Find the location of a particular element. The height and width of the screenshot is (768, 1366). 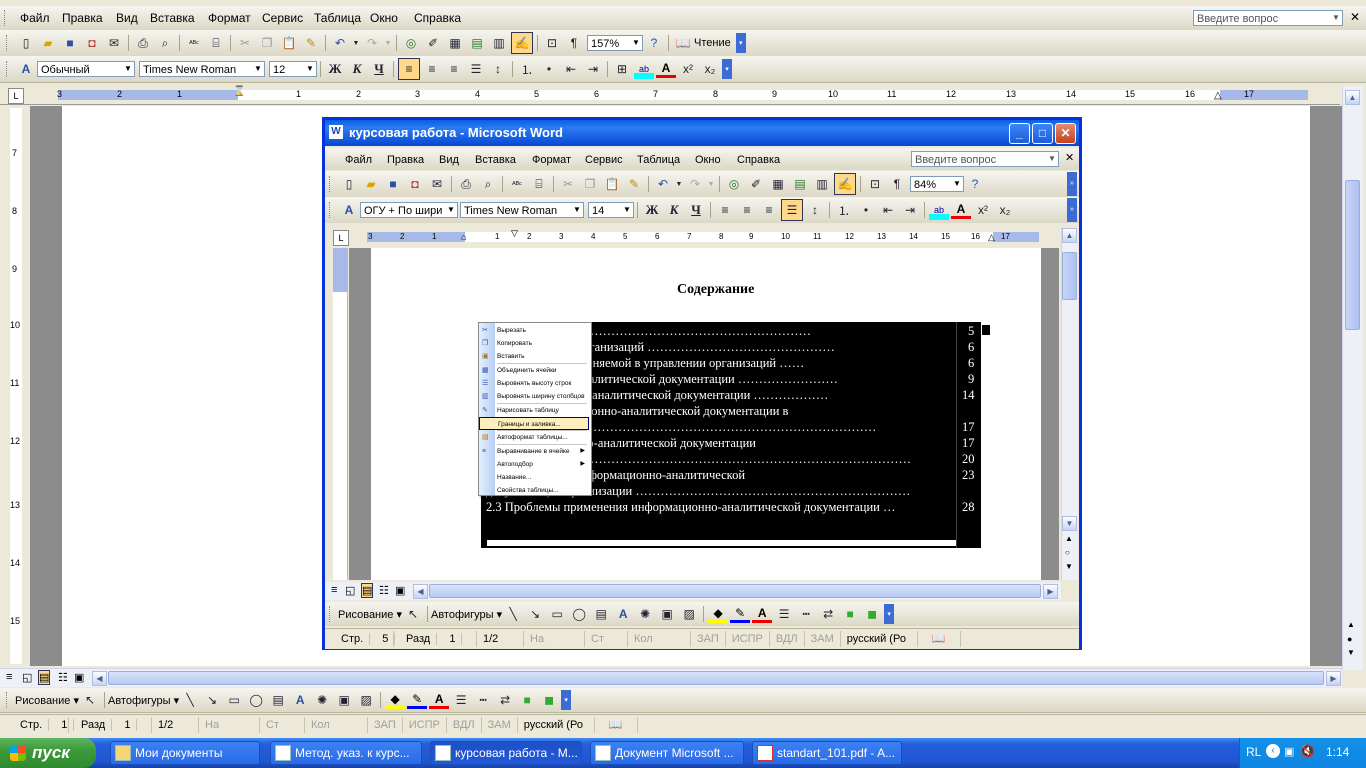

tray-back-icon: ‹ is located at coordinates (1273, 751).